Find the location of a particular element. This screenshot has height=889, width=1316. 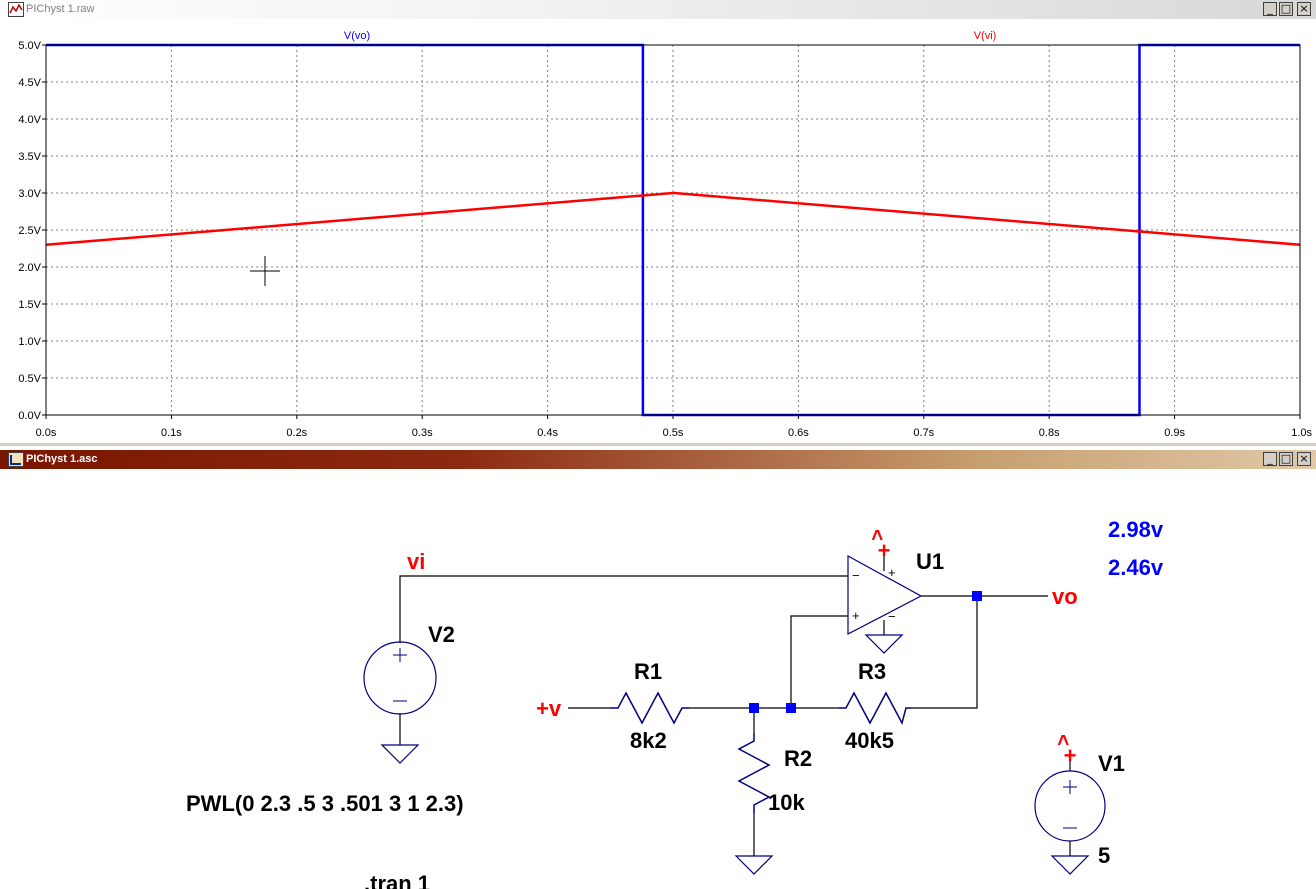

y-tick-label: 5.0V is located at coordinates (29, 46).